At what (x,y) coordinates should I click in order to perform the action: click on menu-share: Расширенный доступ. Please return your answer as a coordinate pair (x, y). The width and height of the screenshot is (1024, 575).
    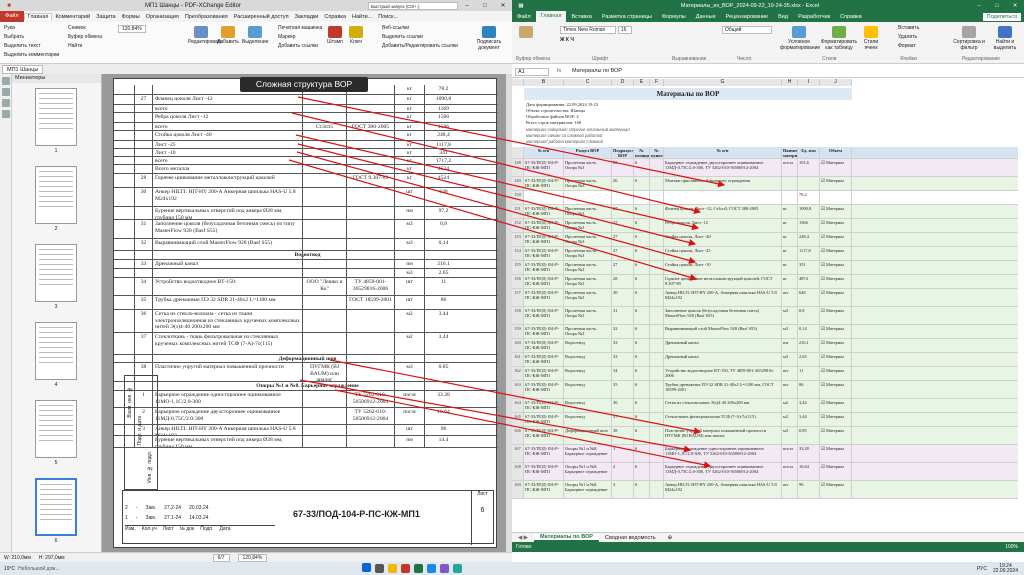
    Looking at the image, I should click on (261, 17).